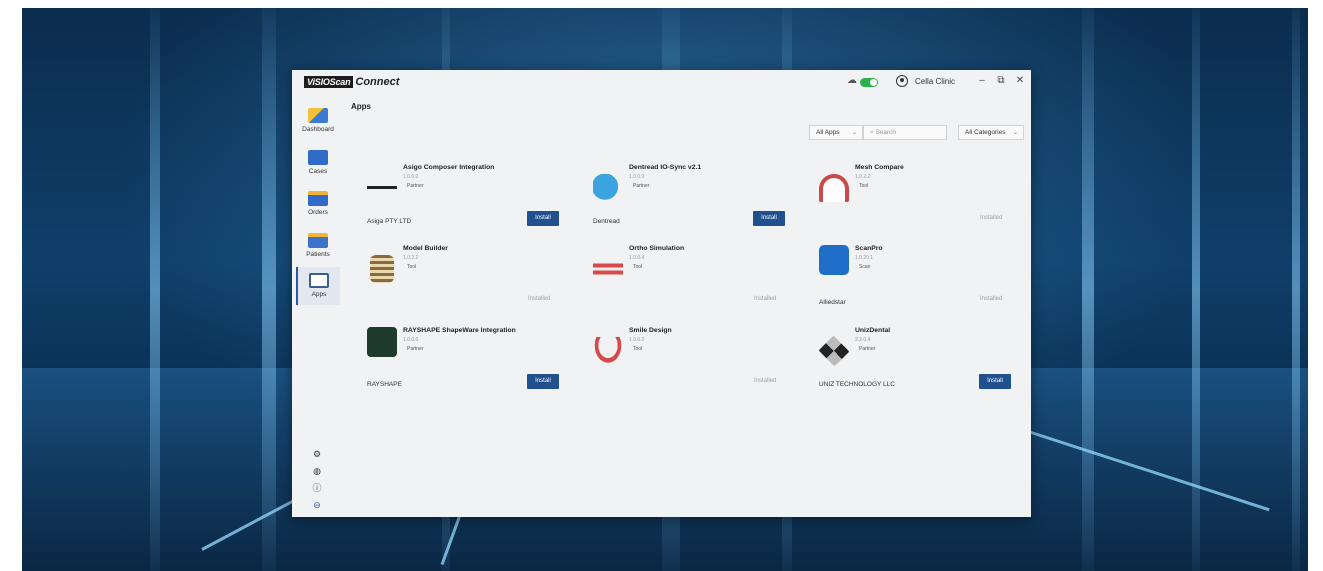 This screenshot has width=1323, height=571. Describe the element at coordinates (832, 302) in the screenshot. I see `app-vendor: Alliedstar` at that location.